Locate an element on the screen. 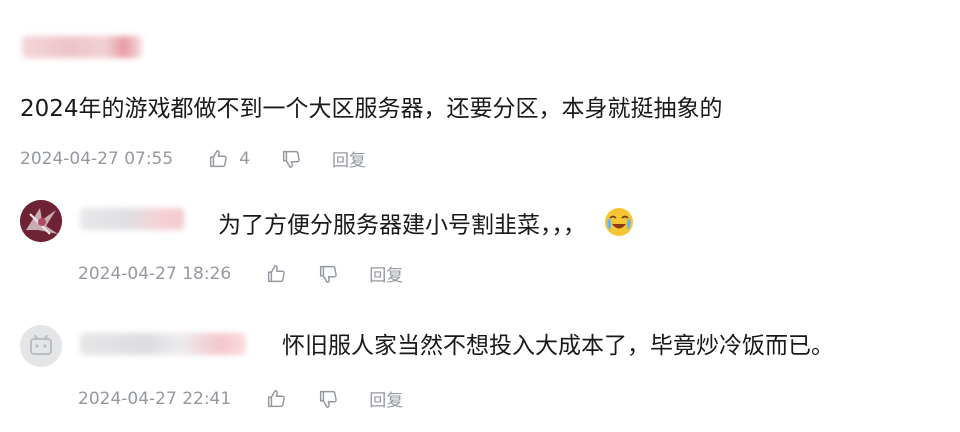 The width and height of the screenshot is (960, 432). comment-timestamp: 2024-04-27 07:55 is located at coordinates (97, 158).